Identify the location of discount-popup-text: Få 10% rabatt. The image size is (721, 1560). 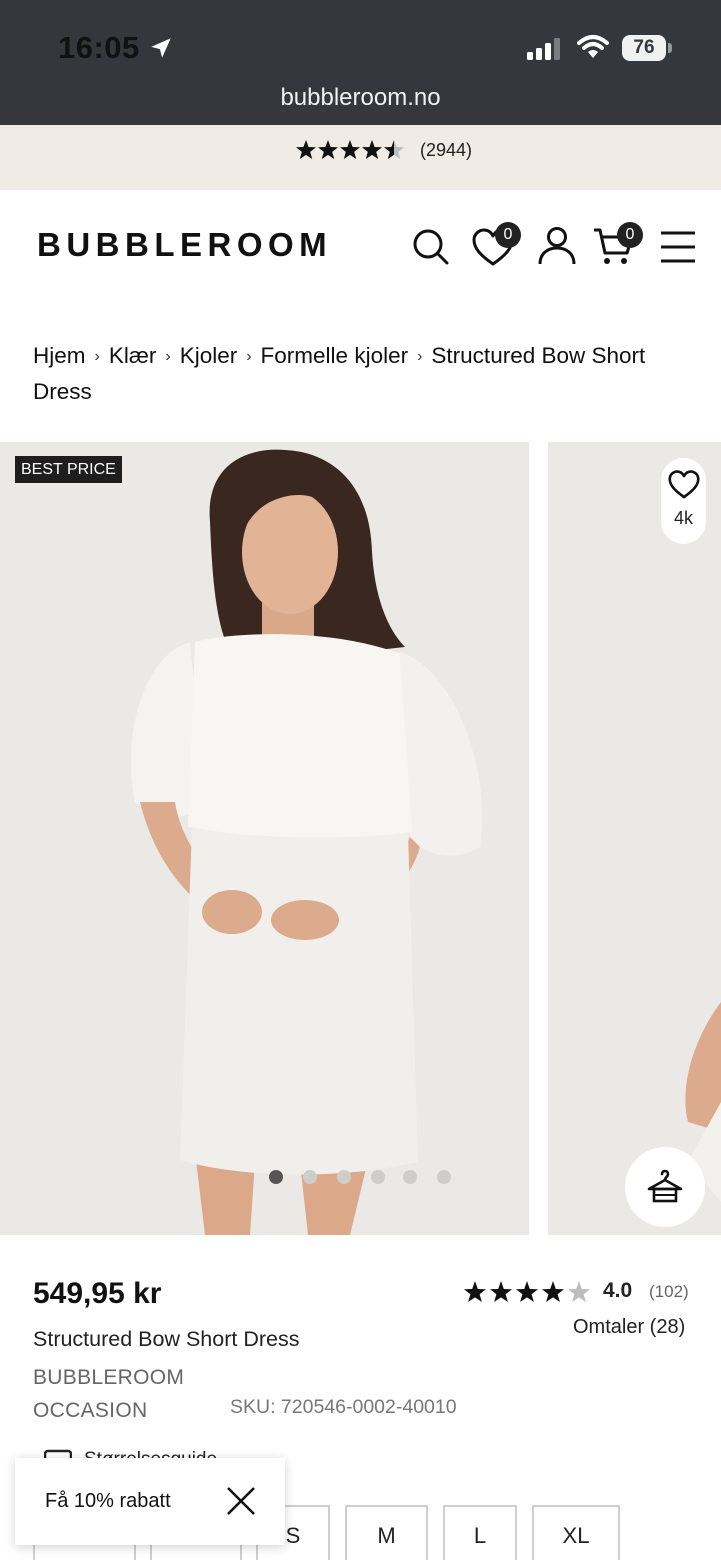
(108, 1501).